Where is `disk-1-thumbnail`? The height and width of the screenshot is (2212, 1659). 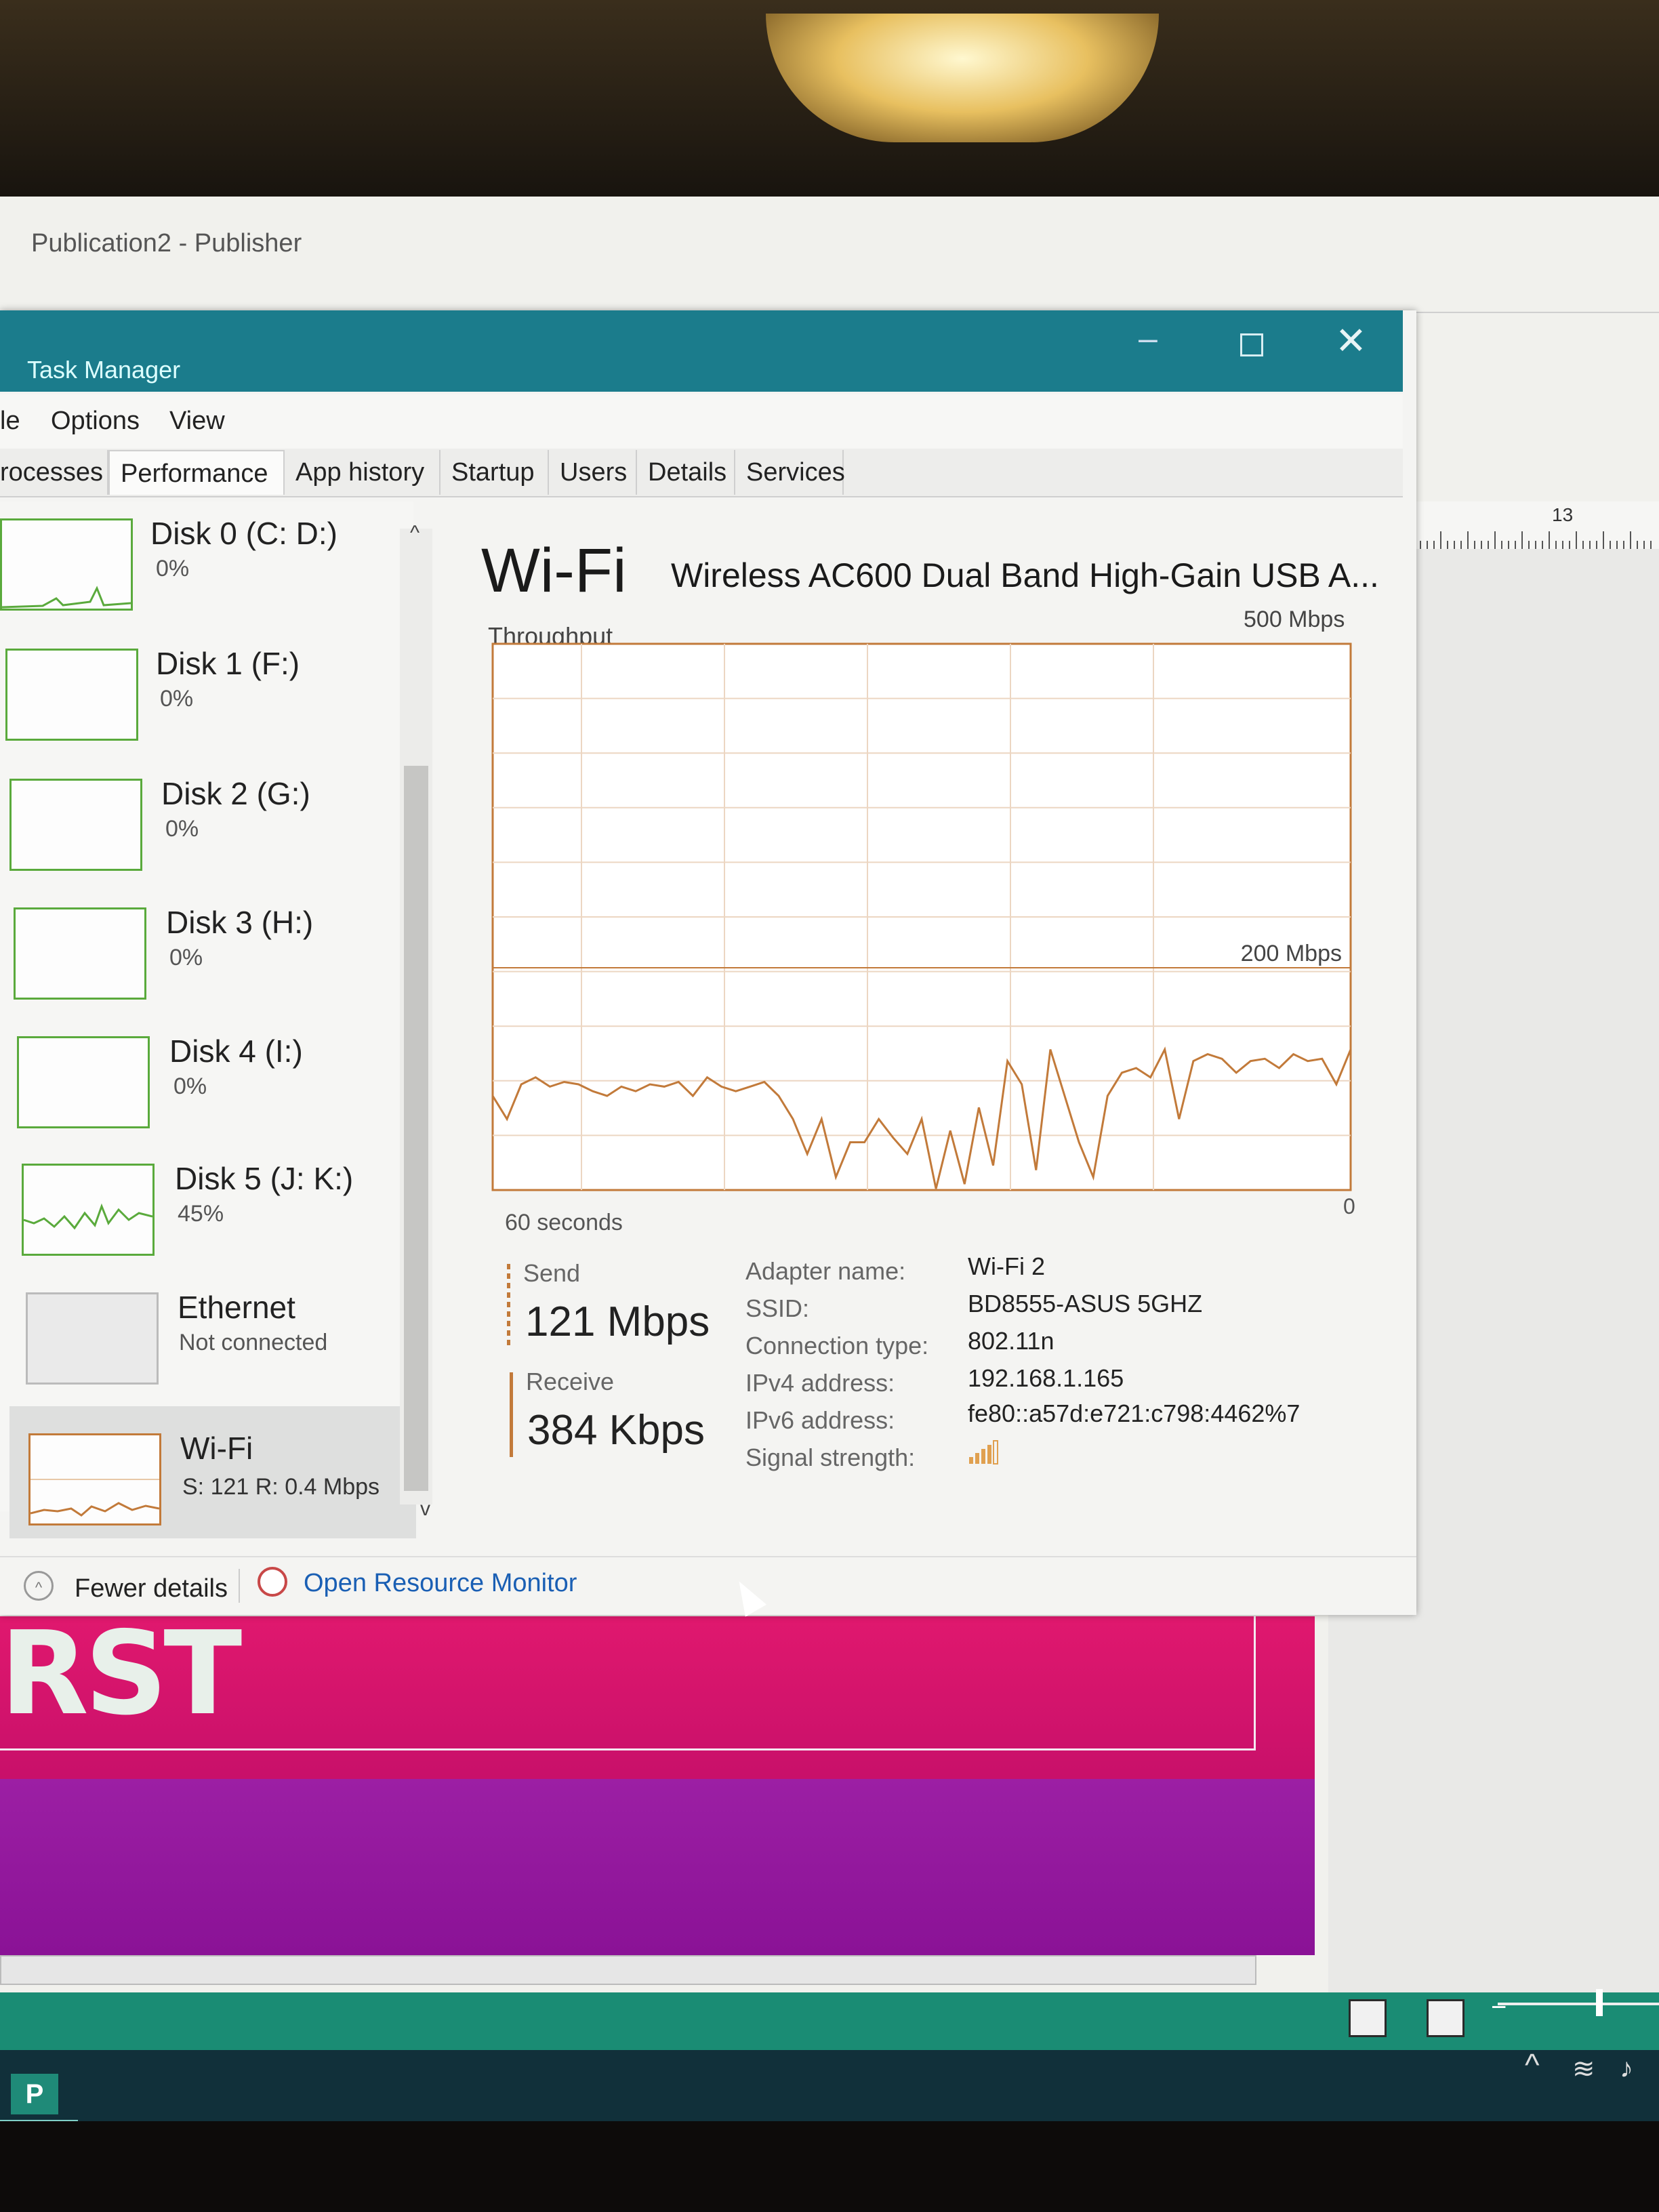 disk-1-thumbnail is located at coordinates (72, 695).